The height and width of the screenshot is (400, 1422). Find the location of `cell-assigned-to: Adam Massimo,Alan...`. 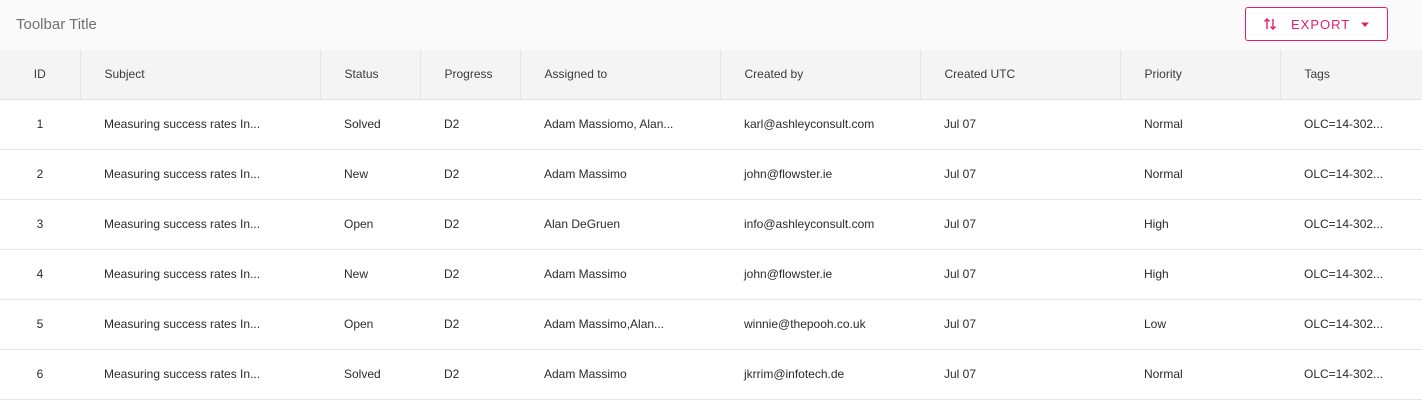

cell-assigned-to: Adam Massimo,Alan... is located at coordinates (620, 324).